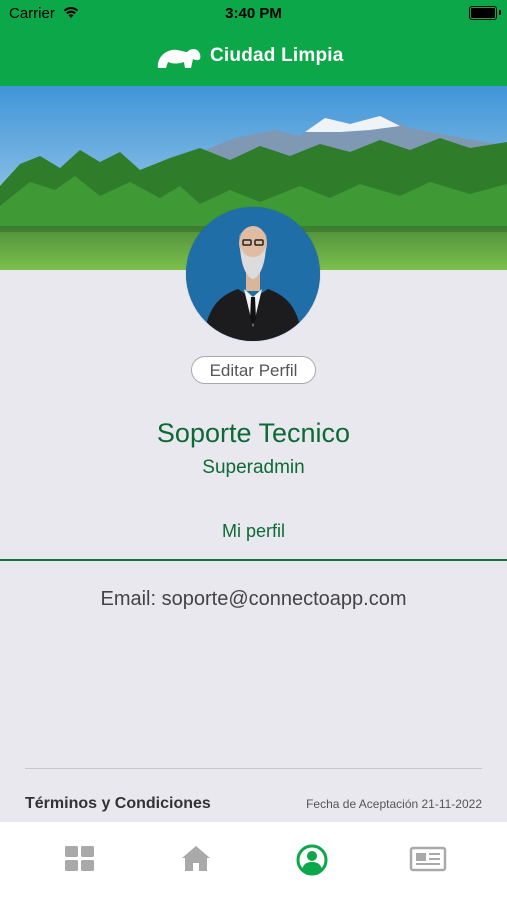 This screenshot has height=900, width=507. I want to click on nav-news, so click(428, 859).